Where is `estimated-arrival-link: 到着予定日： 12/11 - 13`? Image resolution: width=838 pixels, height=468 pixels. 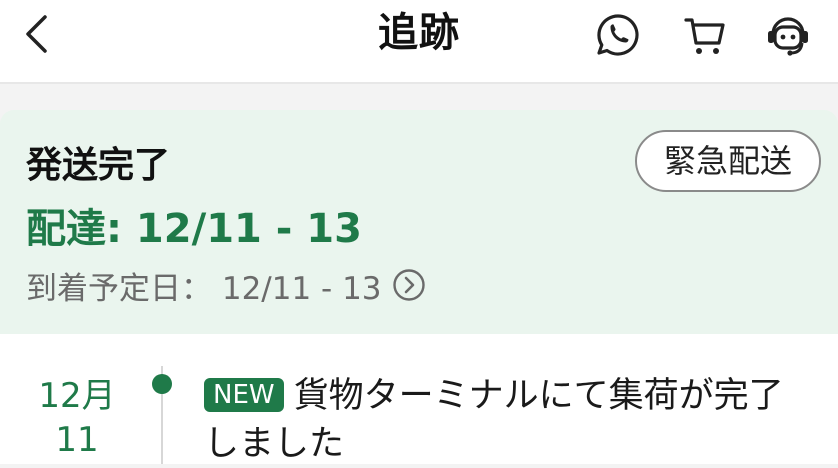 estimated-arrival-link: 到着予定日： 12/11 - 13 is located at coordinates (226, 286).